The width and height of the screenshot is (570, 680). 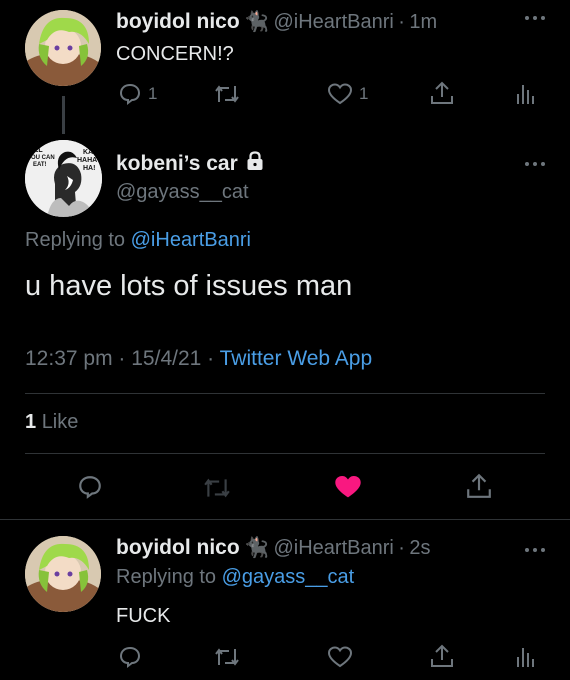 I want to click on avatar-caption-6: HA!, so click(x=89, y=168).